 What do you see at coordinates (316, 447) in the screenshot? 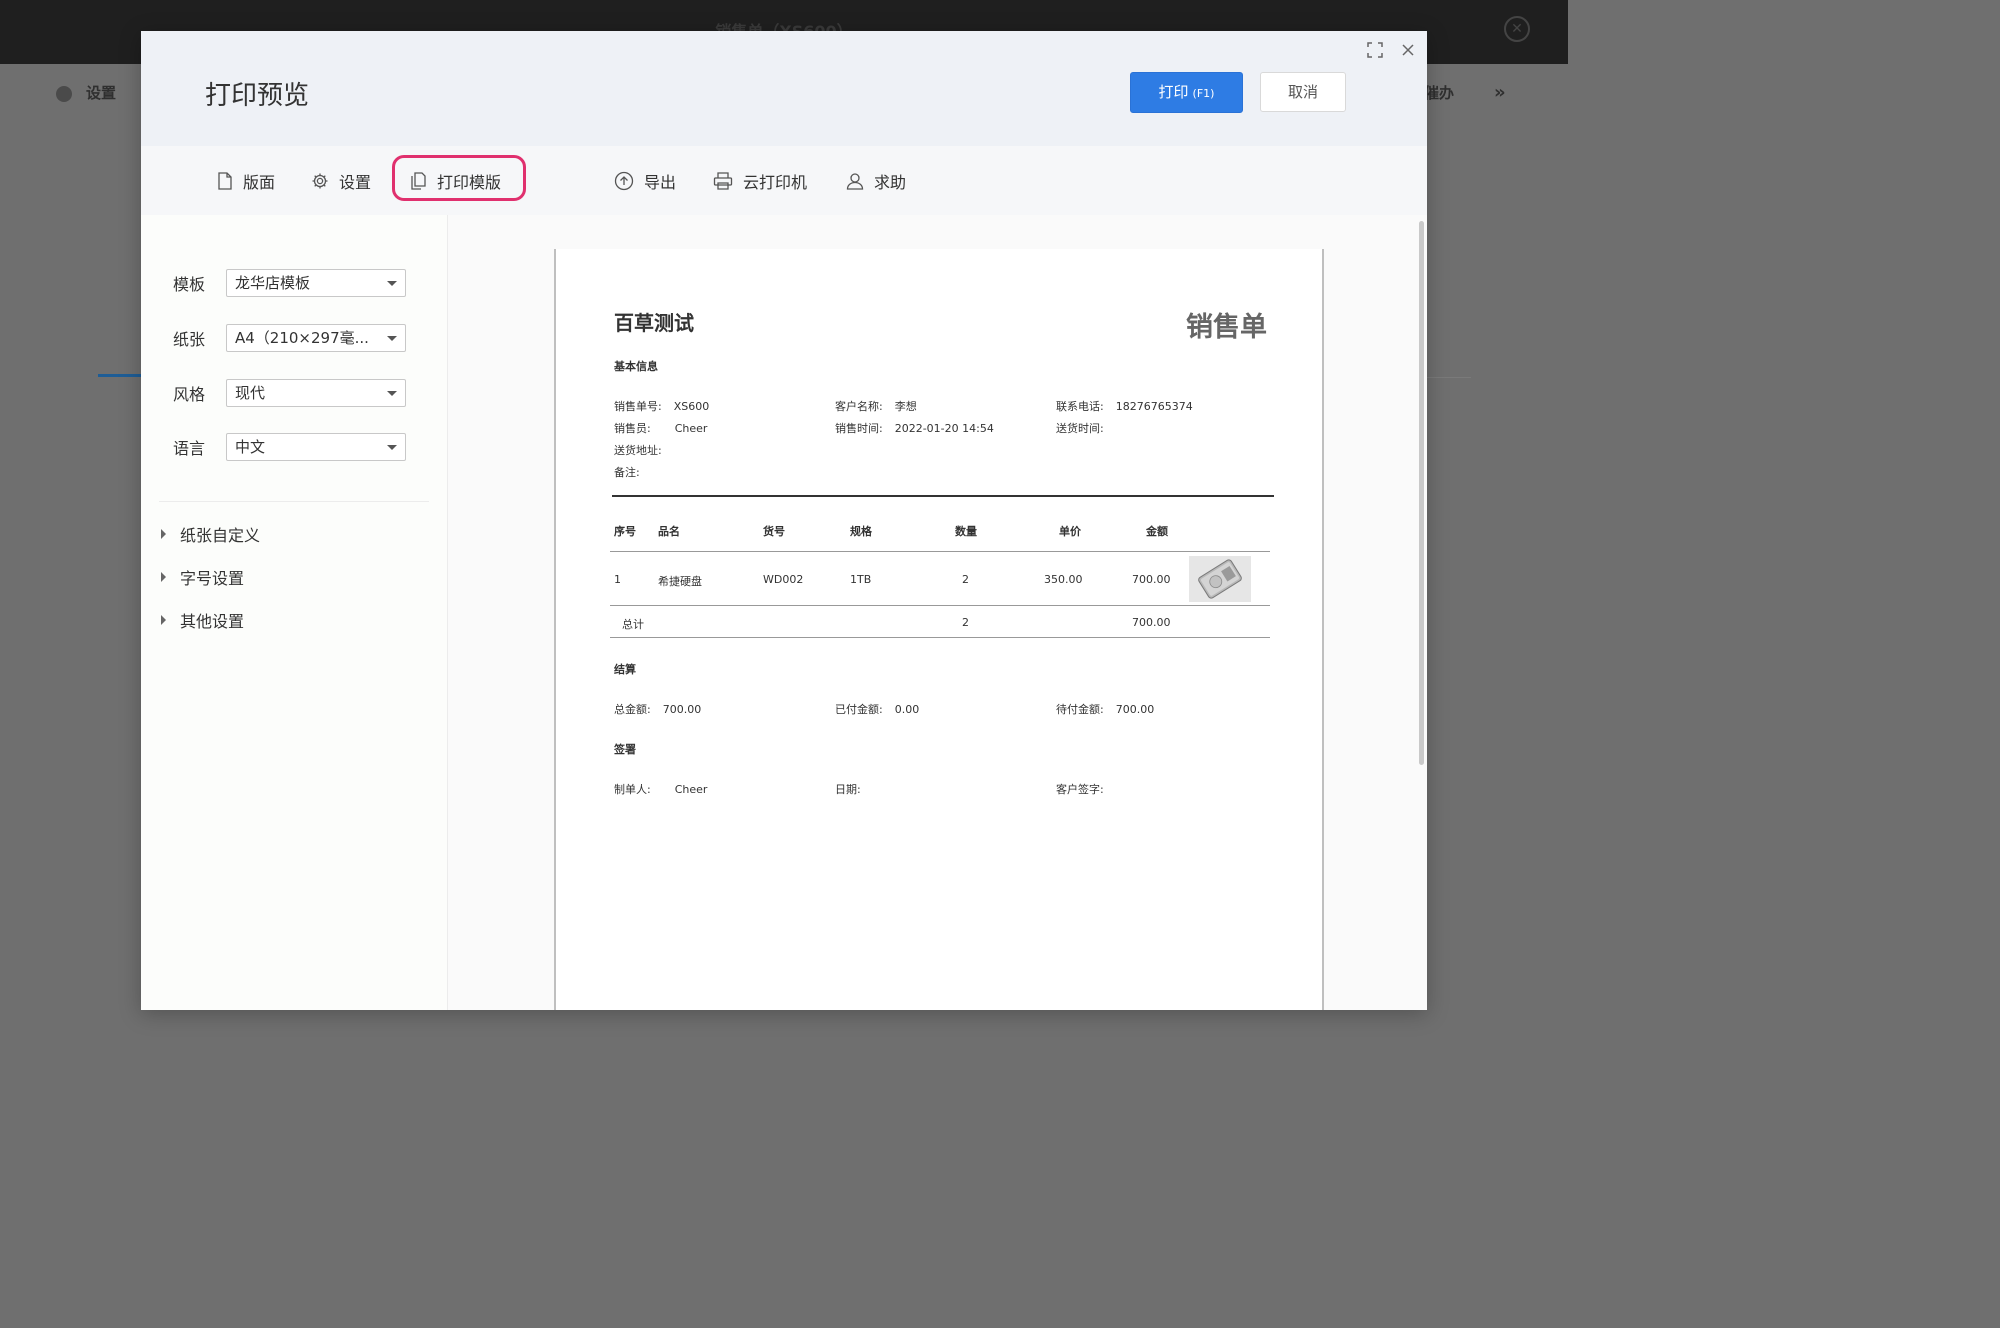
I see `language-select: 中文` at bounding box center [316, 447].